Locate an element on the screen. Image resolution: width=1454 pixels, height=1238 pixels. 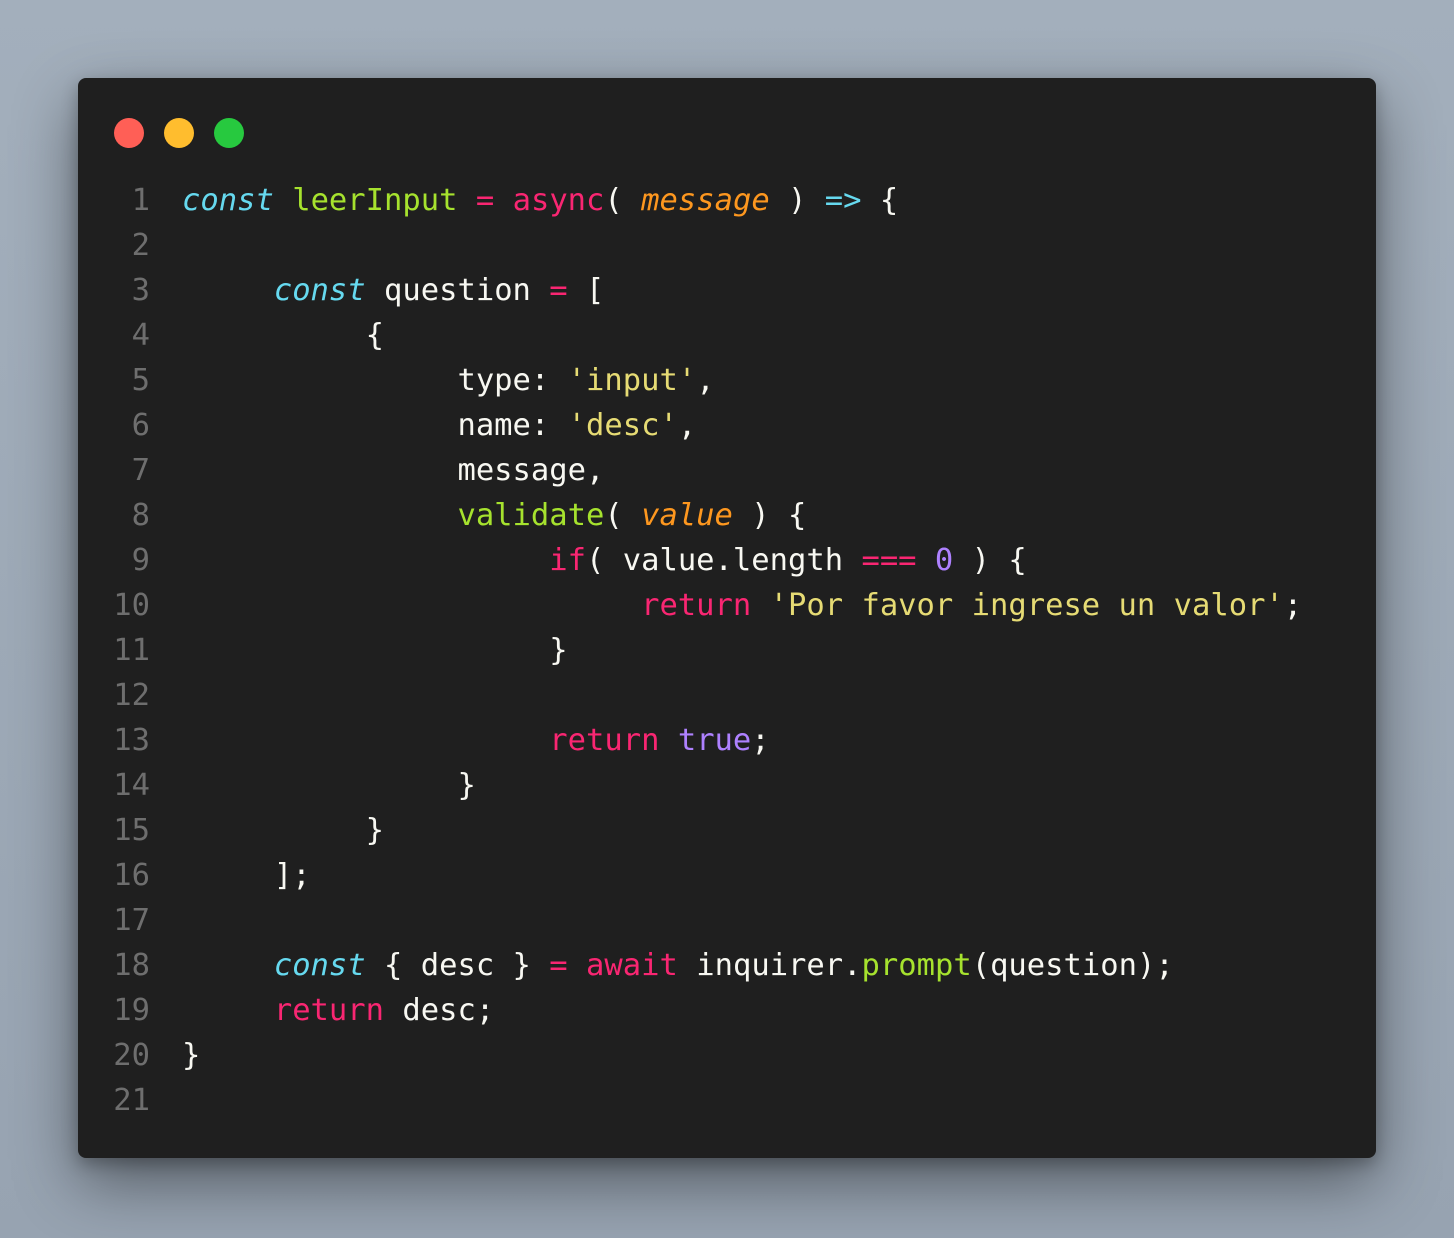
code-token: type: is located at coordinates (512, 380).